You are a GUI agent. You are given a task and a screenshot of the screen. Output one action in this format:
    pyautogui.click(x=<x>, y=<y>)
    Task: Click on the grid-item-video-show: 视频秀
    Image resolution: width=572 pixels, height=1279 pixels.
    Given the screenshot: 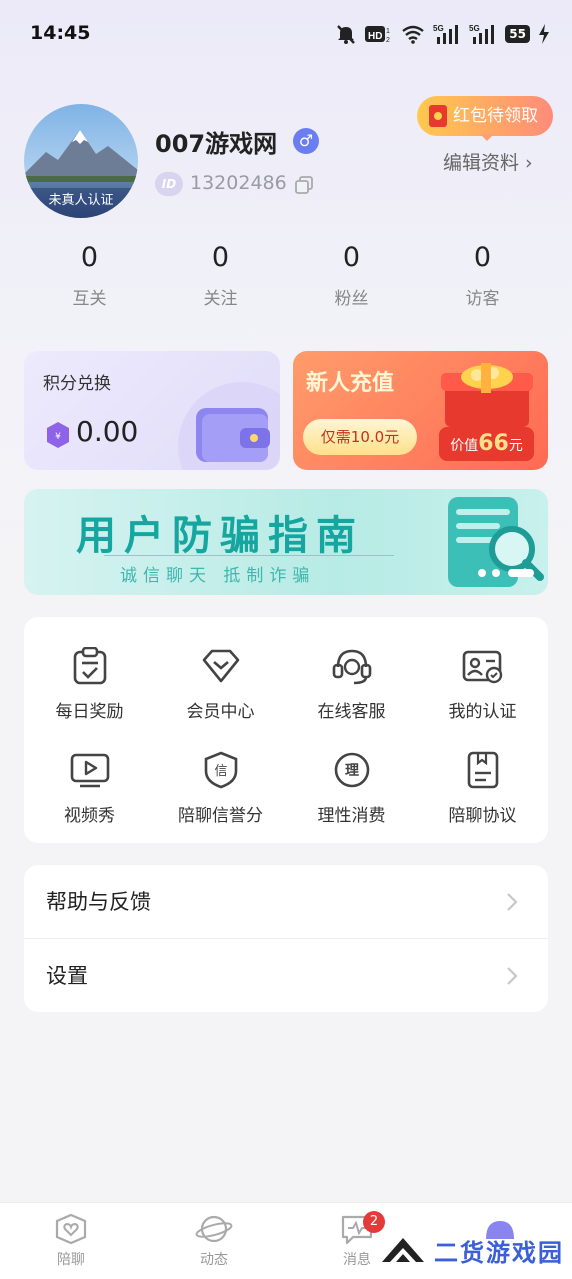 What is the action you would take?
    pyautogui.click(x=89, y=801)
    